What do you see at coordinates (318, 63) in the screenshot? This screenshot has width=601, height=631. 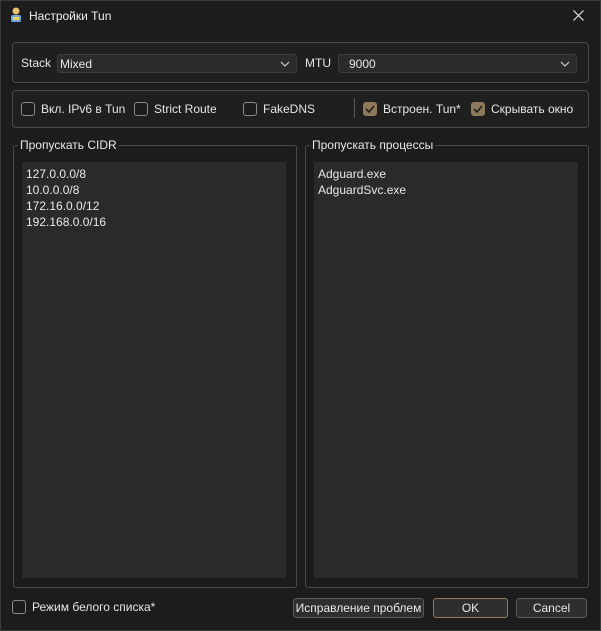 I see `mtu-label: MTU` at bounding box center [318, 63].